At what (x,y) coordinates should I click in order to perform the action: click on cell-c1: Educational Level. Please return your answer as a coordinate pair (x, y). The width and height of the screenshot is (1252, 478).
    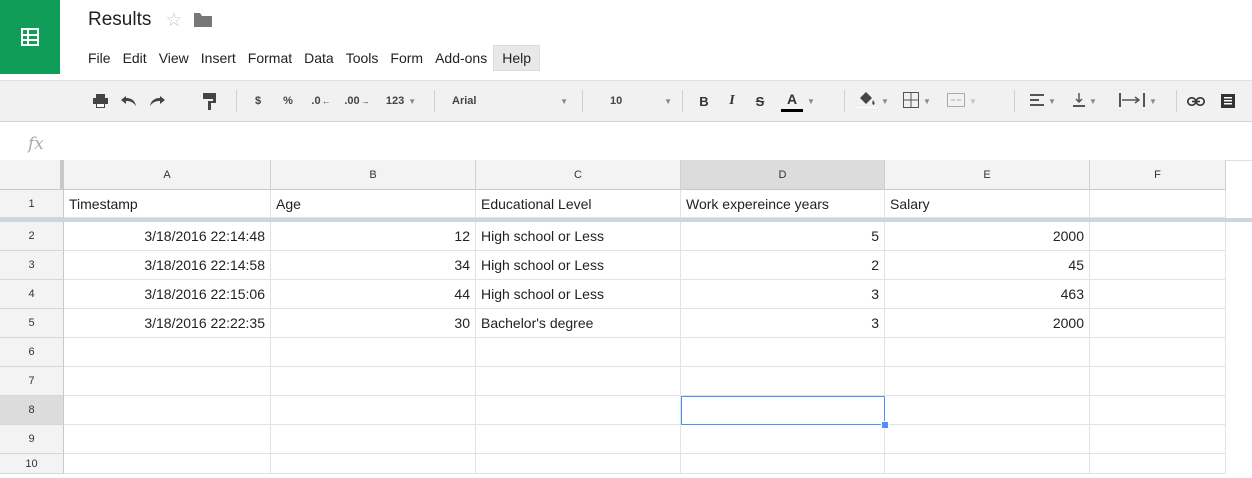
    Looking at the image, I should click on (578, 204).